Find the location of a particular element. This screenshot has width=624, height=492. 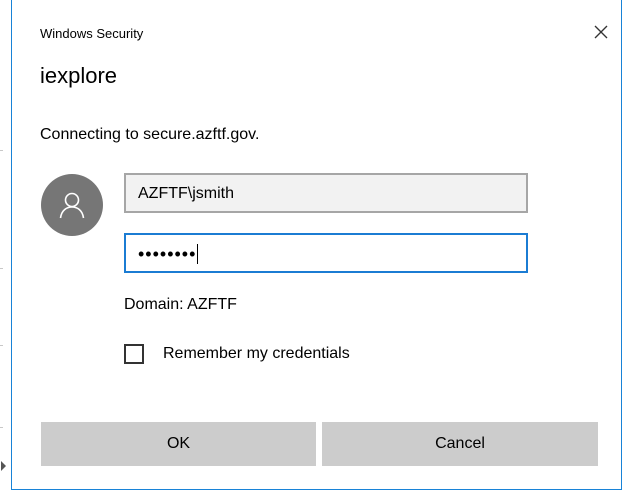

app-name: iexplore is located at coordinates (79, 75).